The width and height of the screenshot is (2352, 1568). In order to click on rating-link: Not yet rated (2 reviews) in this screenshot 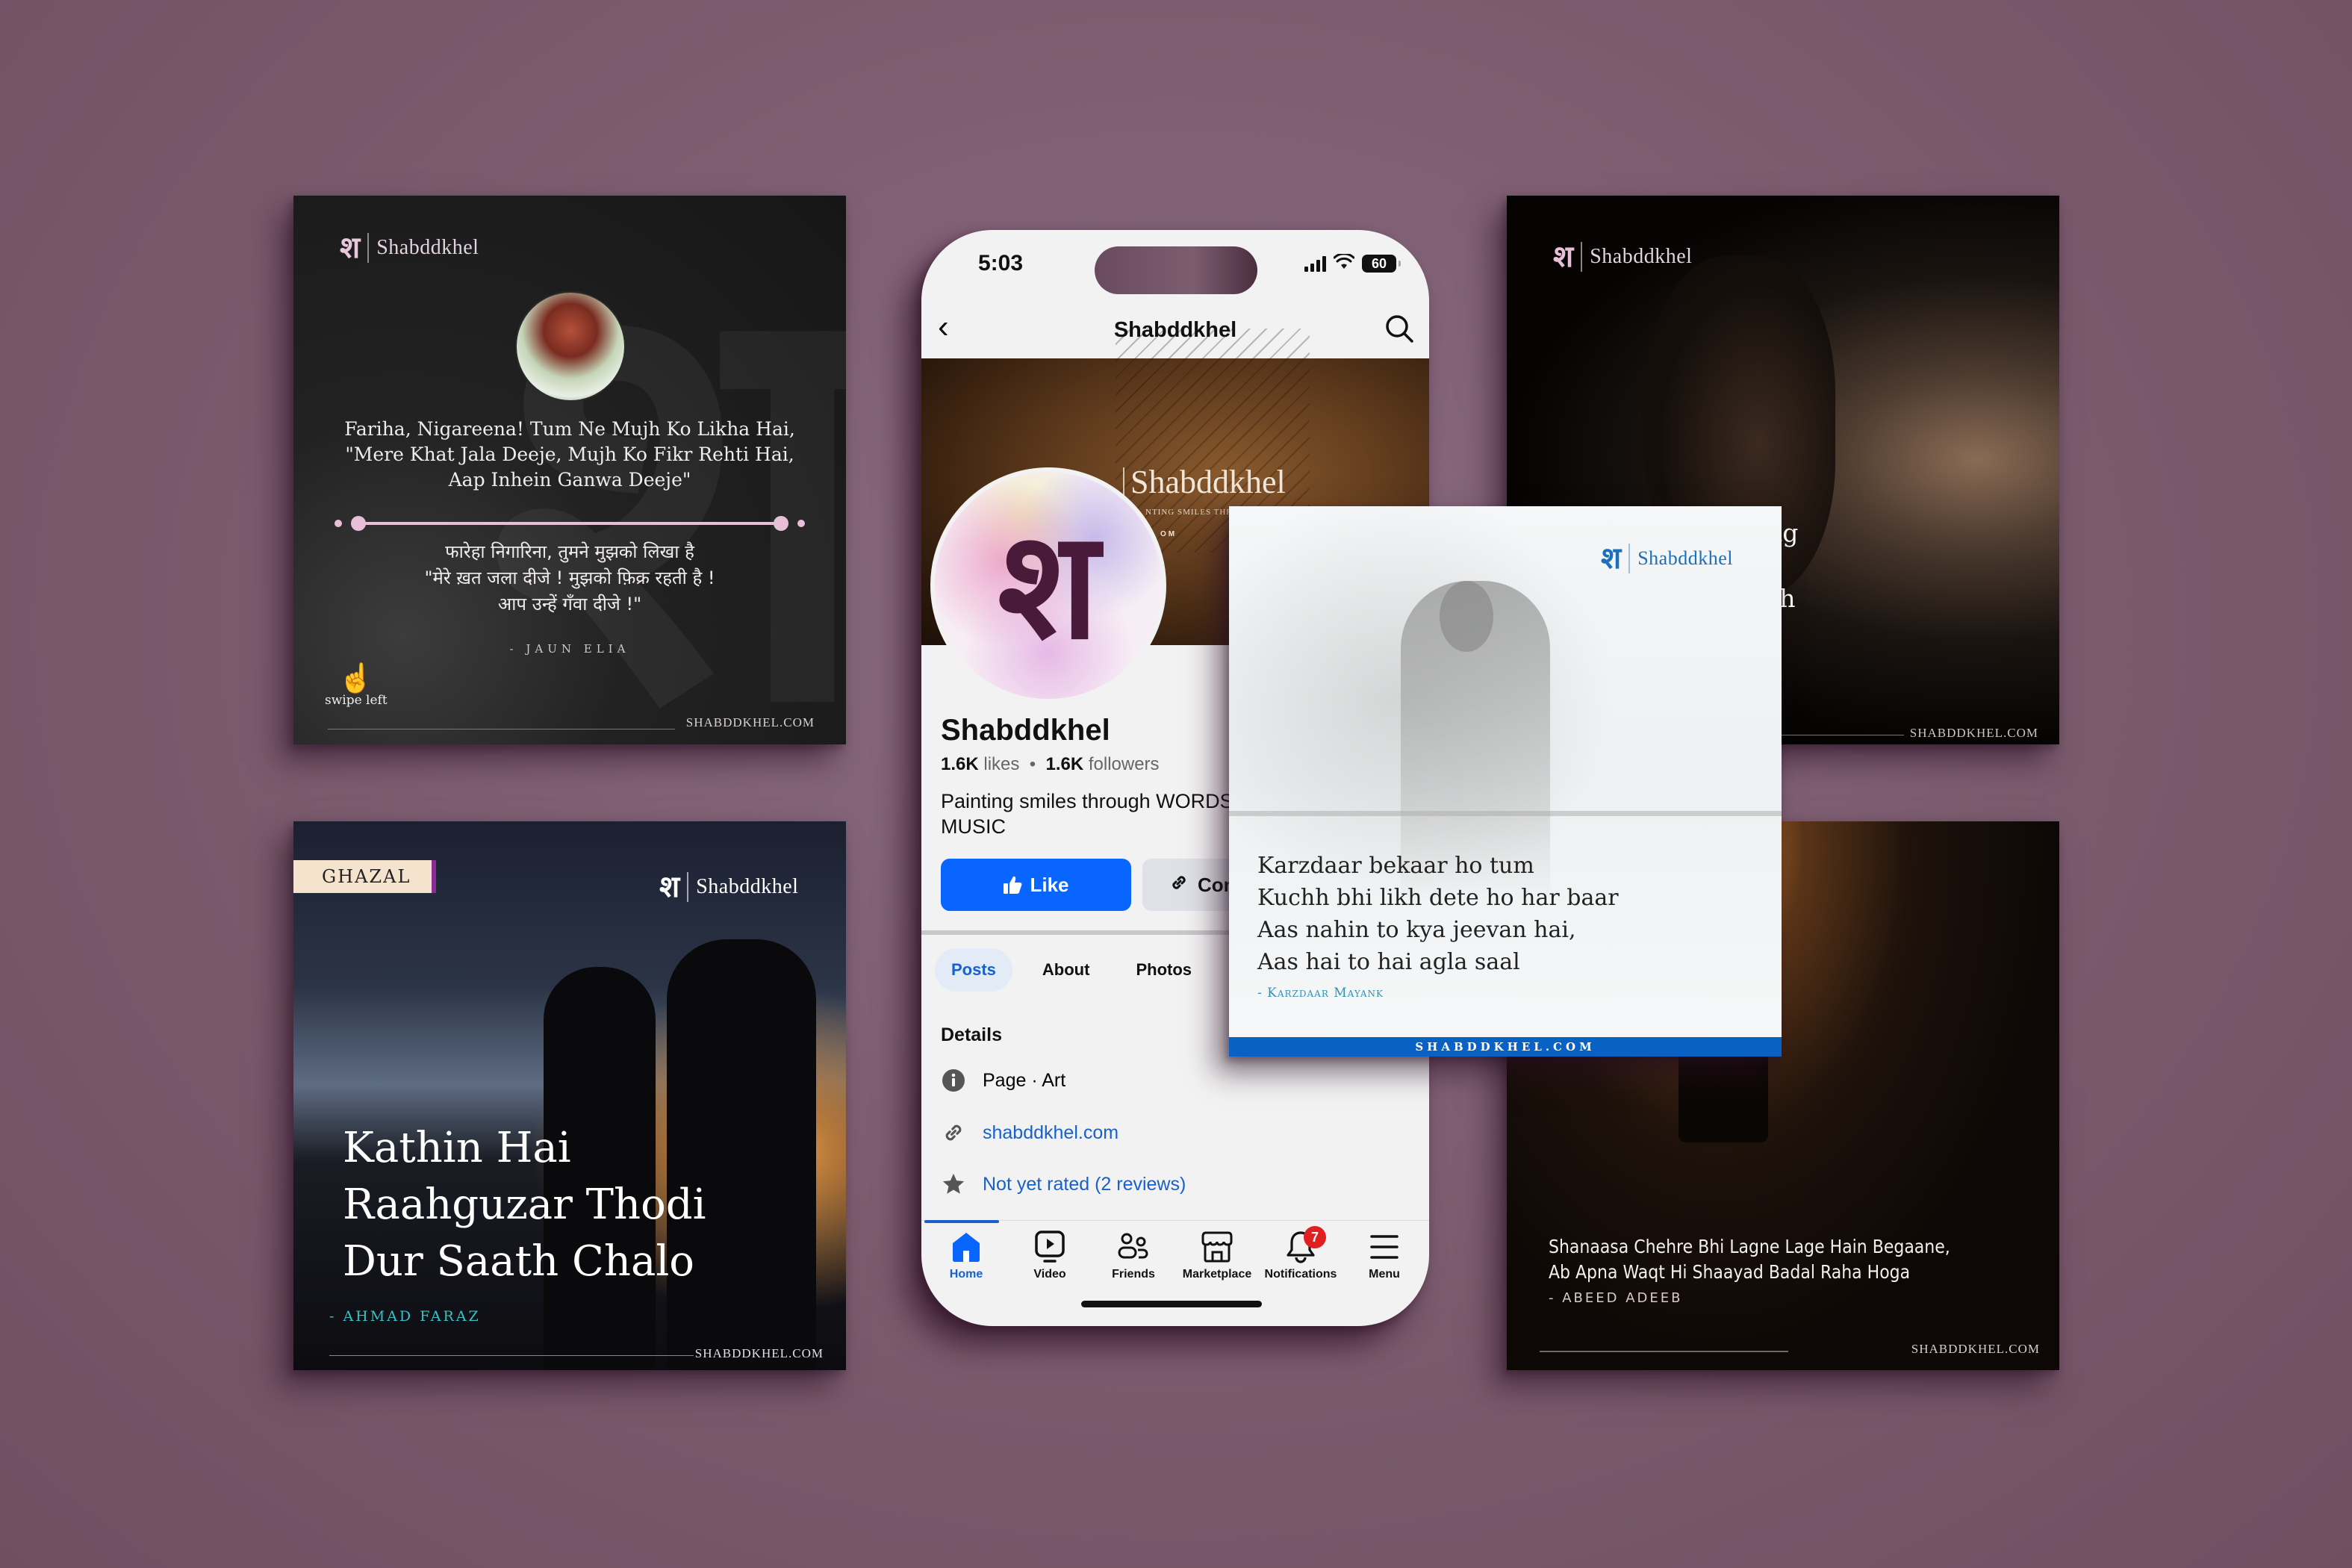, I will do `click(1084, 1184)`.